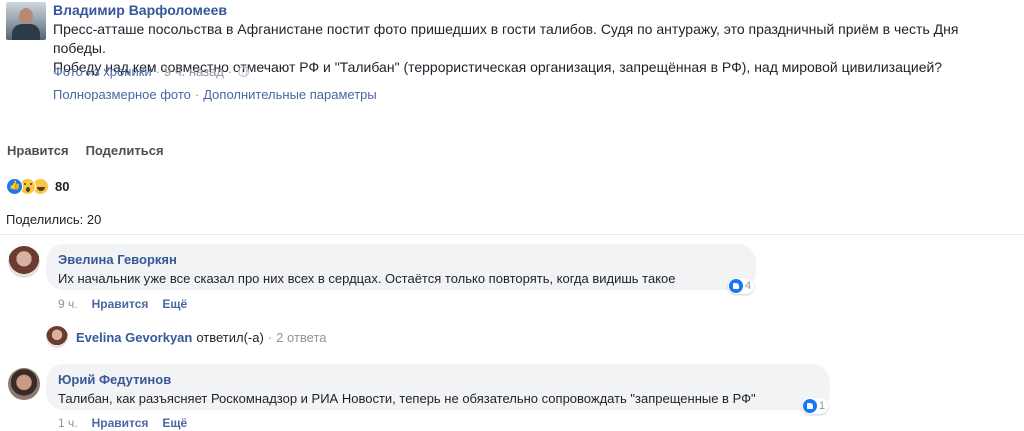 The image size is (1024, 431). I want to click on share-button: Поделиться, so click(125, 150).